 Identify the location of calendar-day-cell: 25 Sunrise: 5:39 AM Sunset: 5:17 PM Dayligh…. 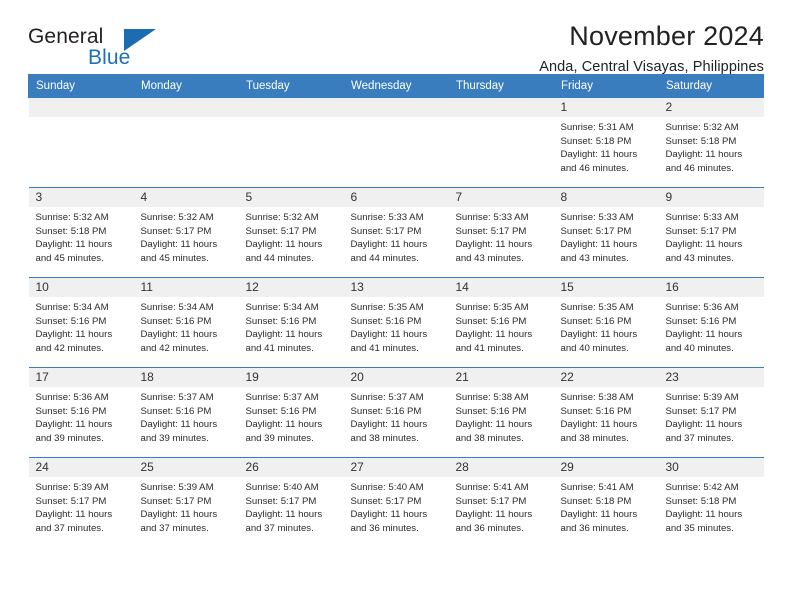
(186, 502).